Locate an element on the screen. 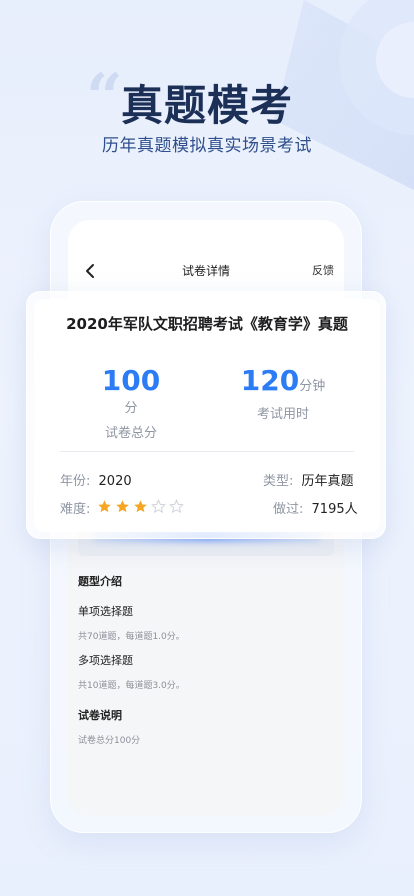  question-type-desc: 共10道题，每道题3.0分。 is located at coordinates (131, 686).